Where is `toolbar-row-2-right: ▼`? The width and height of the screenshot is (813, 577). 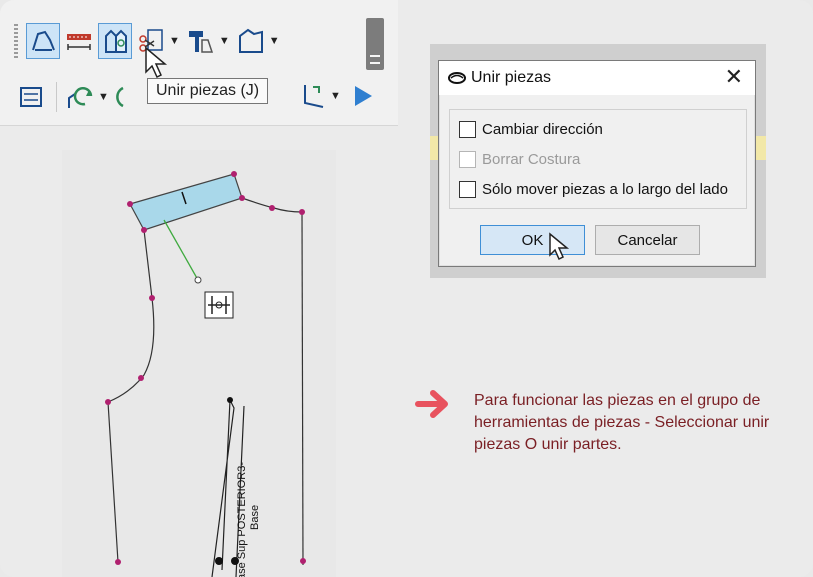
toolbar-row-2-right: ▼ is located at coordinates (338, 96).